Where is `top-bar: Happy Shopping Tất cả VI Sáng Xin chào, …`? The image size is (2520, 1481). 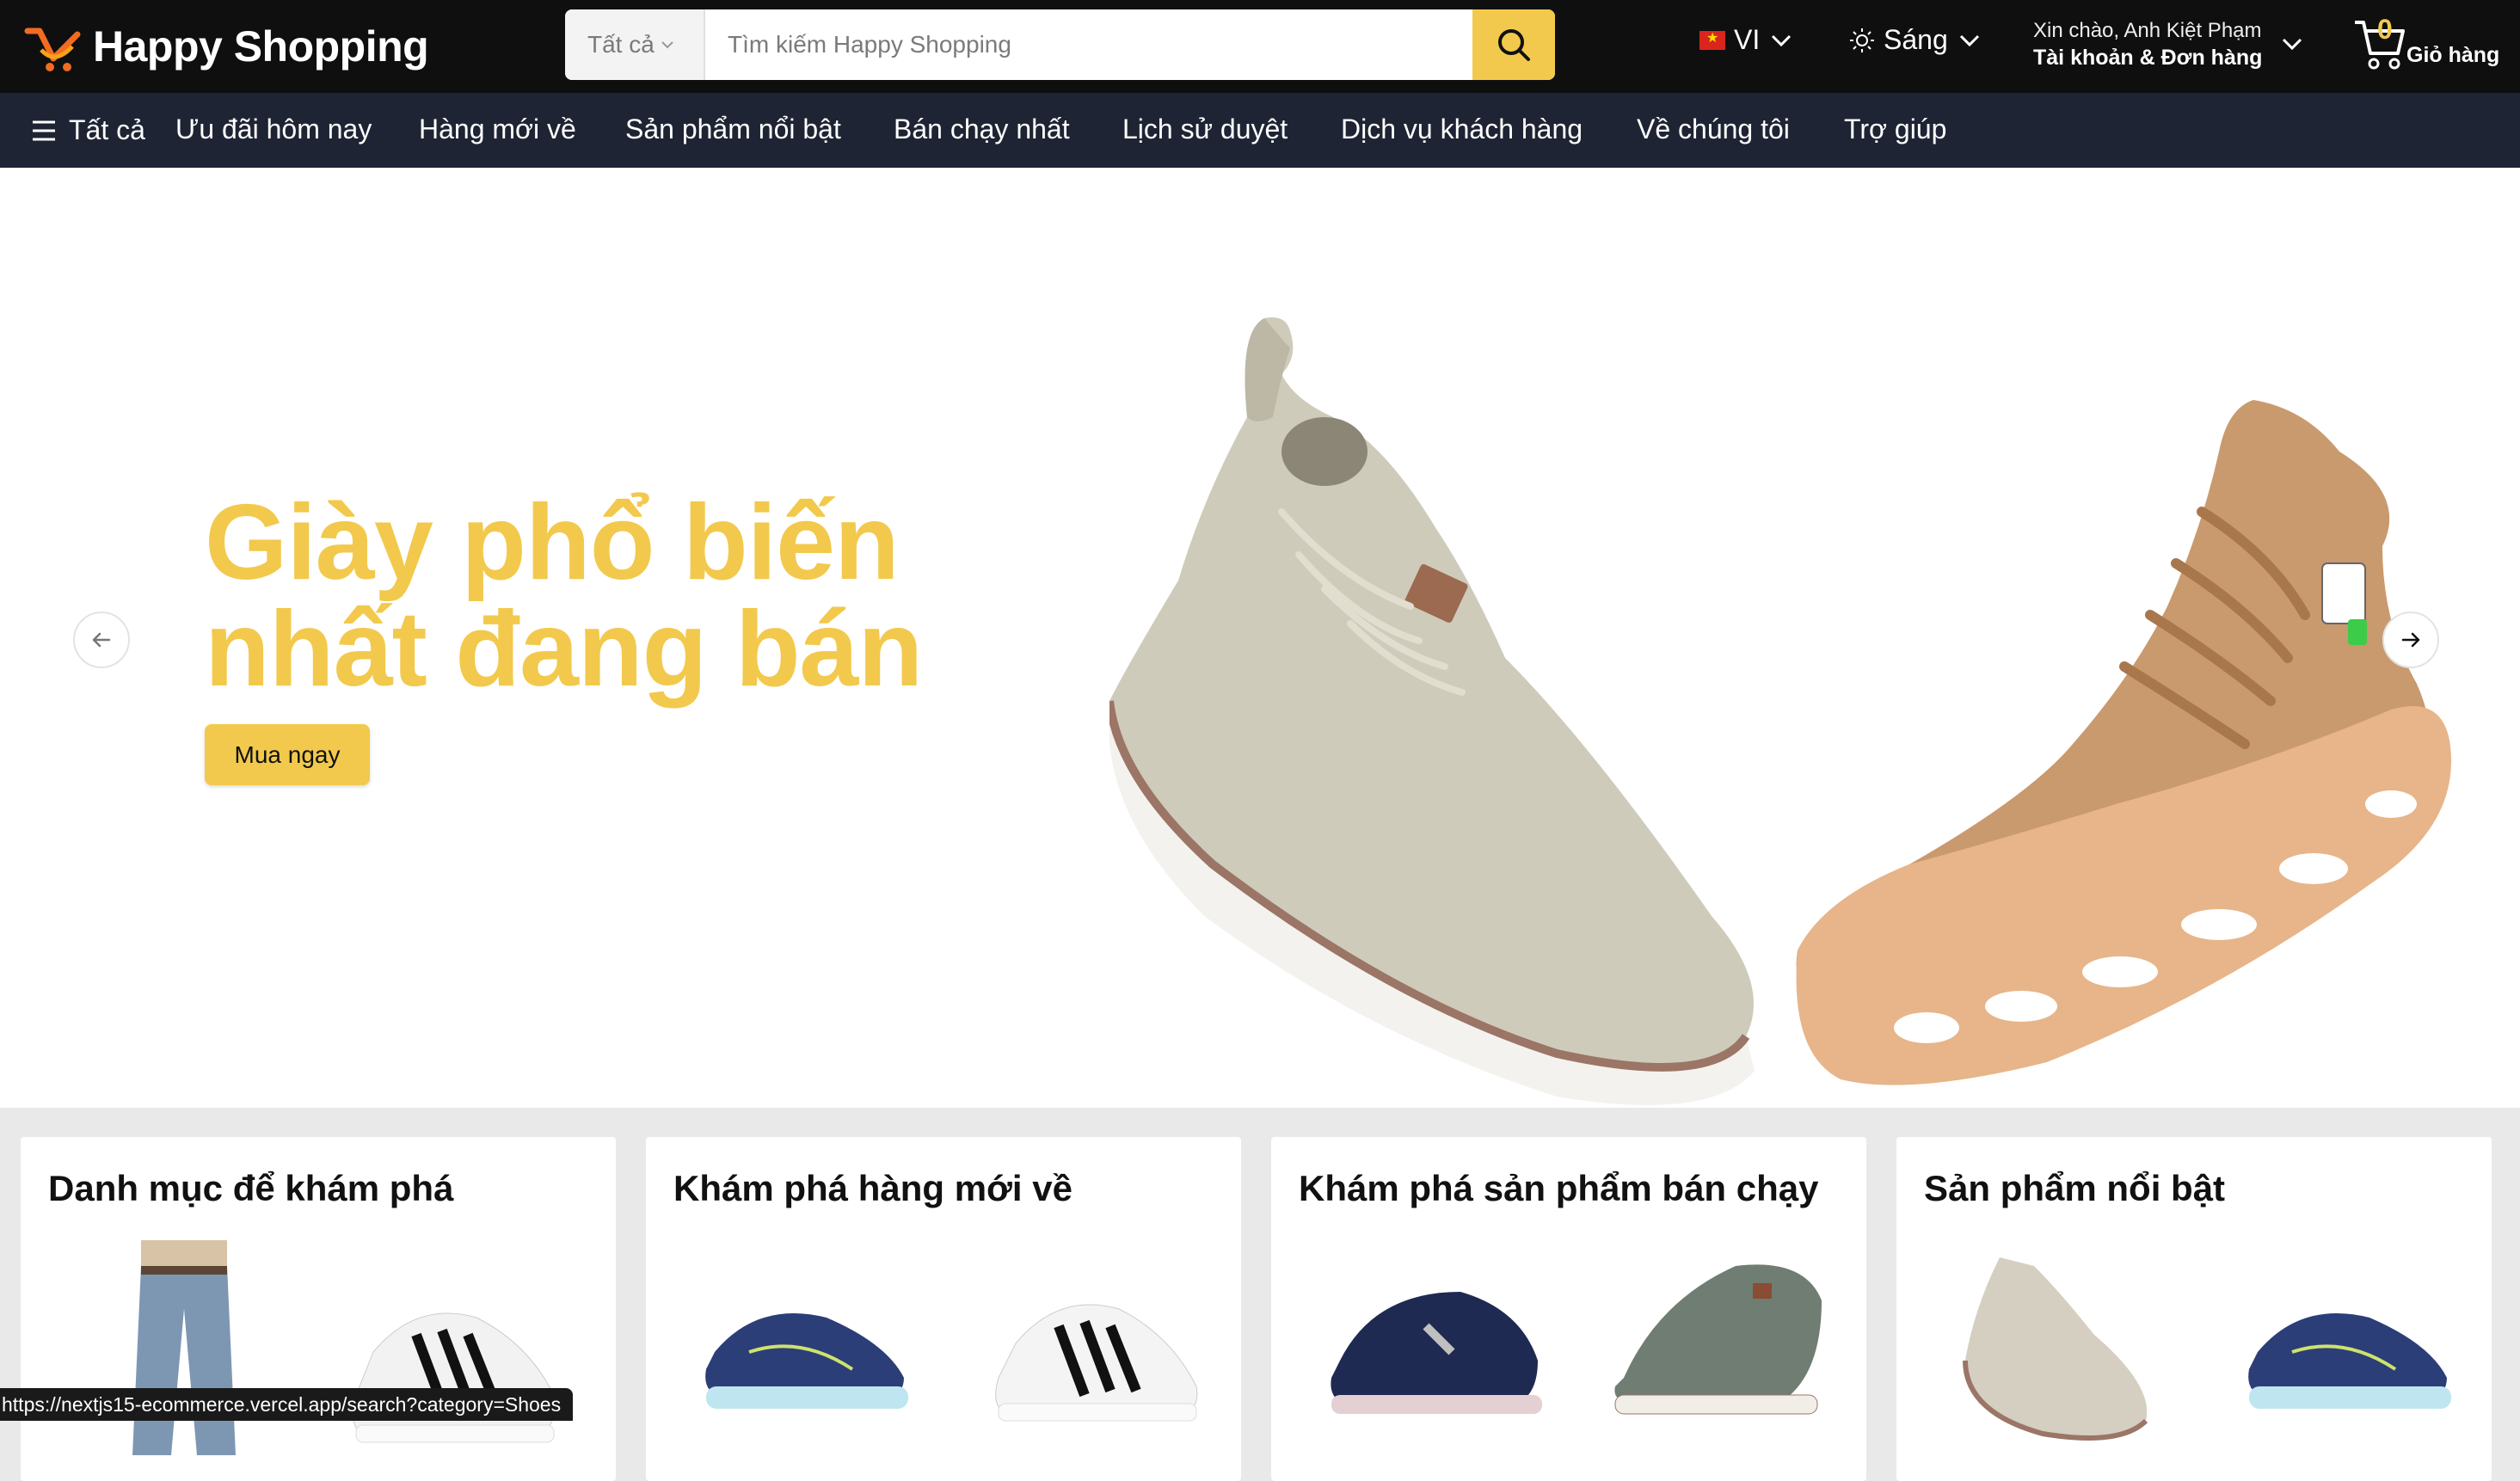
top-bar: Happy Shopping Tất cả VI Sáng Xin chào, … is located at coordinates (1260, 46).